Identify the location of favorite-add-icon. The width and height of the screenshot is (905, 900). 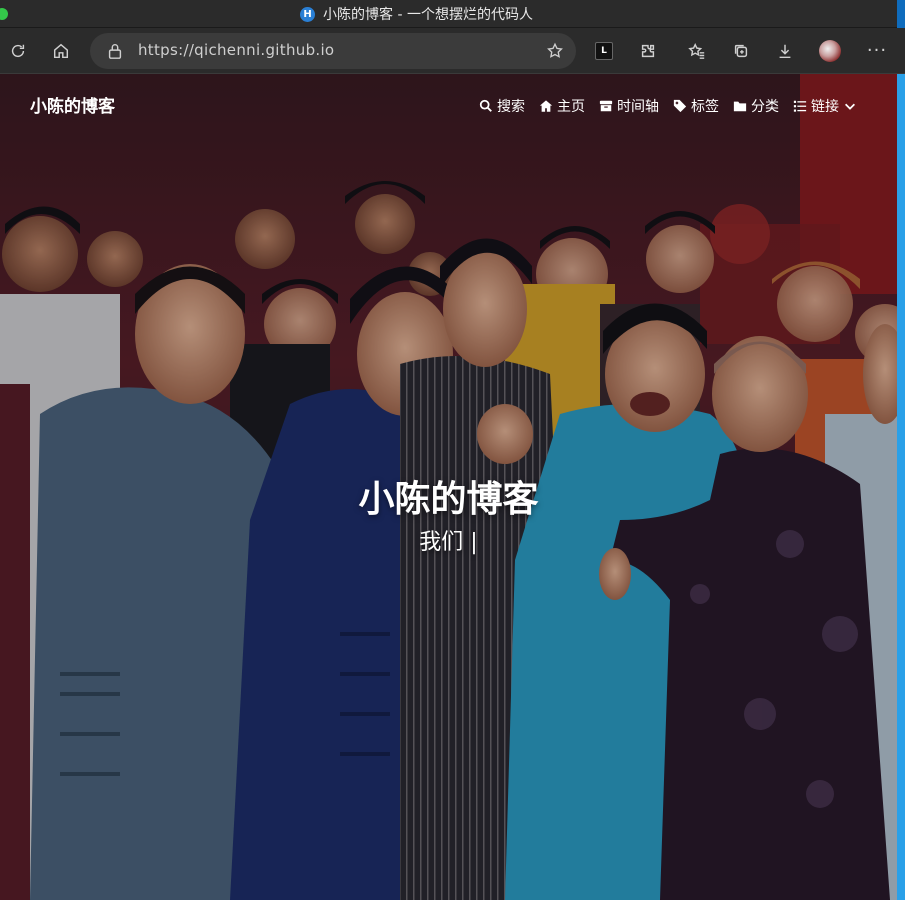
(555, 51).